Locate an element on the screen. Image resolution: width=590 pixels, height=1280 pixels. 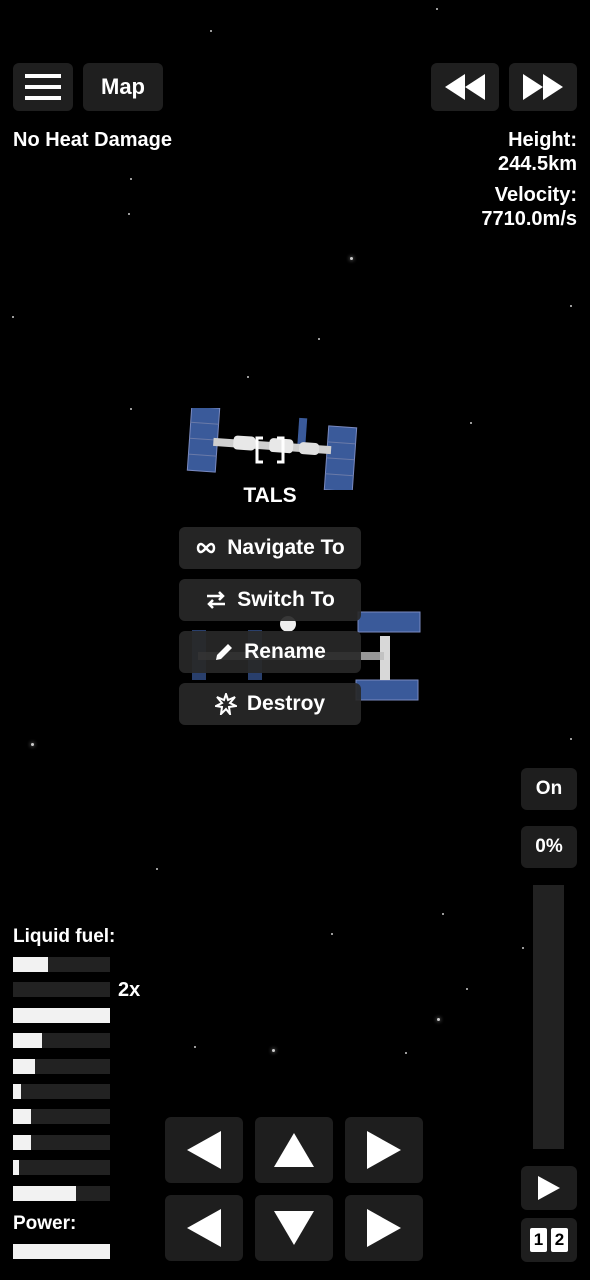
throttle-slider is located at coordinates (548, 1017).